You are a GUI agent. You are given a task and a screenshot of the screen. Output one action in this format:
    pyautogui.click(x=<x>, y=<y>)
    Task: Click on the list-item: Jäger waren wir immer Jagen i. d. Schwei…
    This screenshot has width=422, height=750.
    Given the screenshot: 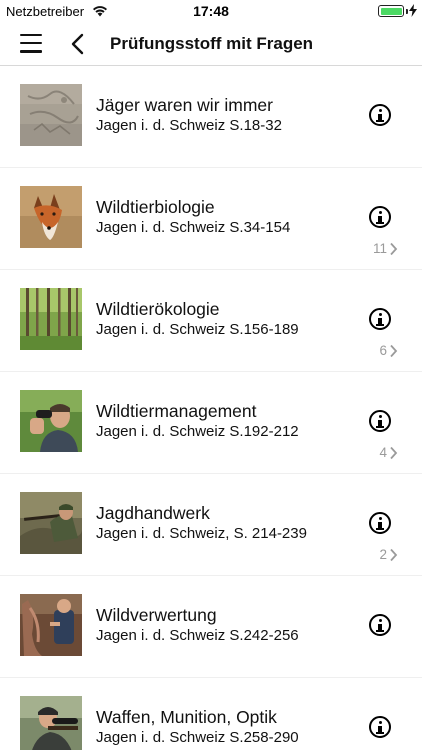 What is the action you would take?
    pyautogui.click(x=211, y=117)
    